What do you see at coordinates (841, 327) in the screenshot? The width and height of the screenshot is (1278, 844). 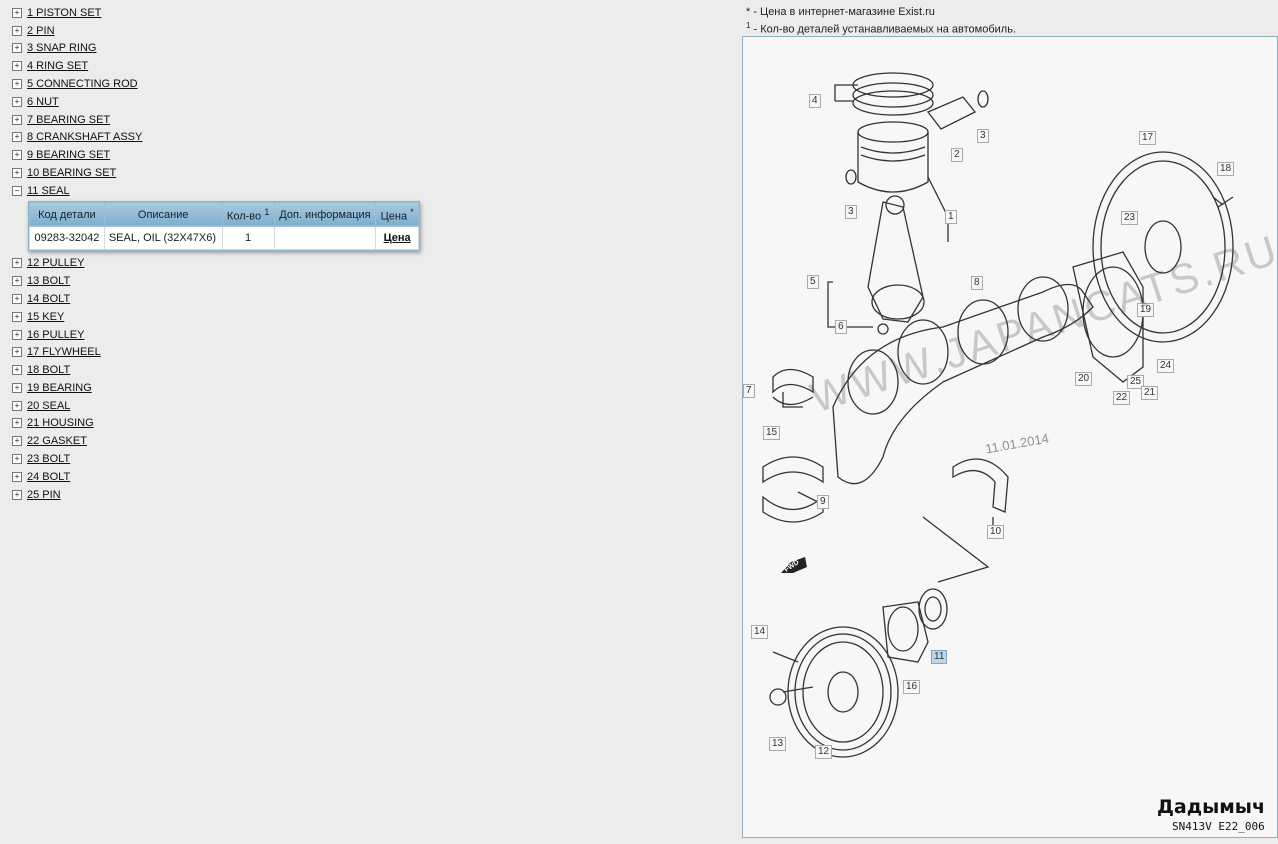 I see `callout-6: 6` at bounding box center [841, 327].